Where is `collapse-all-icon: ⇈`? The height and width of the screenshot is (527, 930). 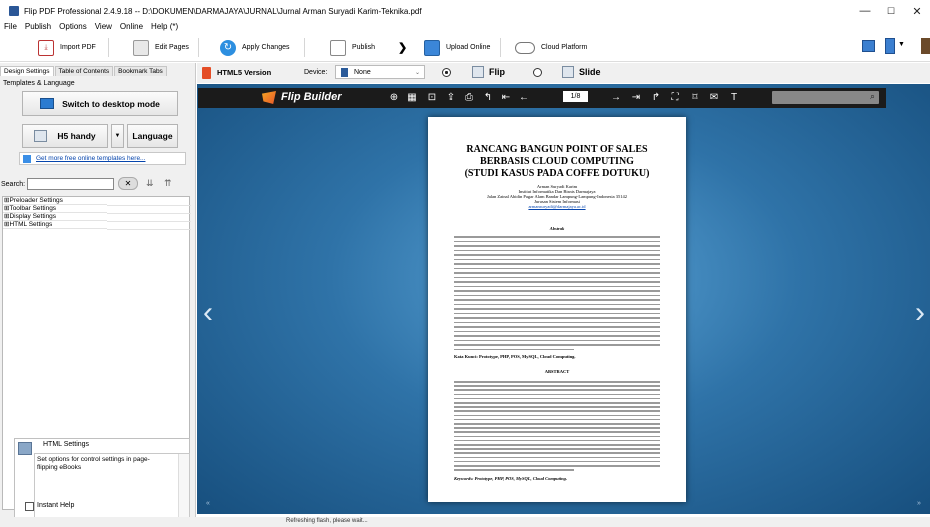 collapse-all-icon: ⇈ is located at coordinates (169, 183).